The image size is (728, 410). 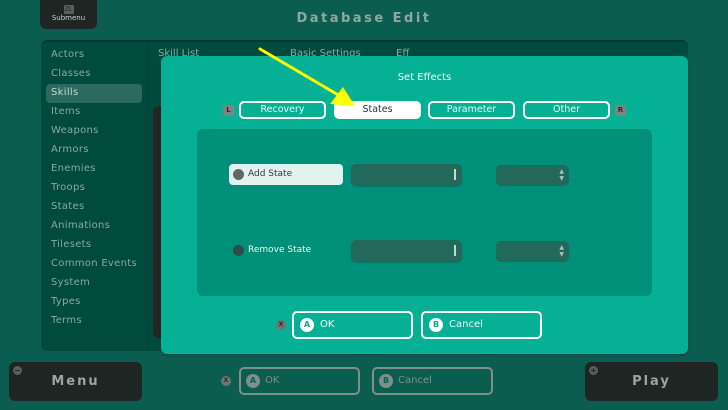 I want to click on menu-label: Menu, so click(x=75, y=381).